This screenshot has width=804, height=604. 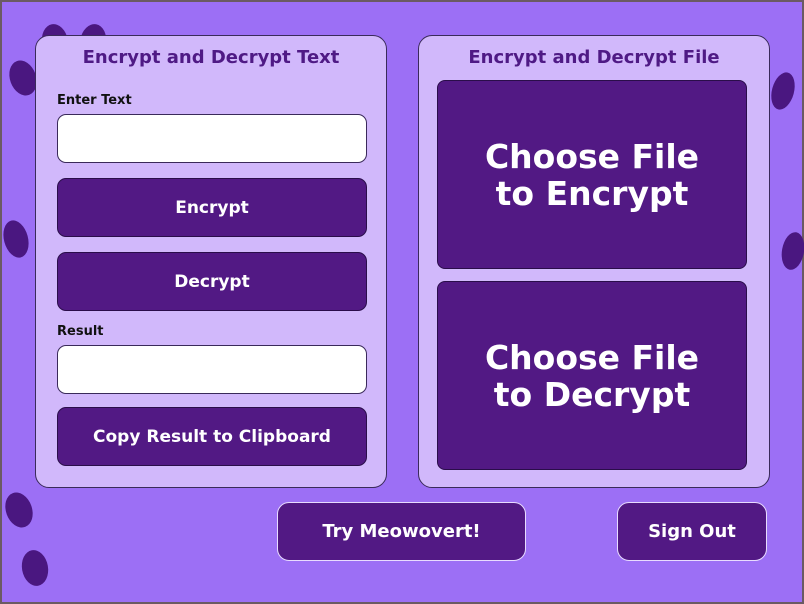 What do you see at coordinates (594, 57) in the screenshot?
I see `file-panel-title: Encrypt and Decrypt File` at bounding box center [594, 57].